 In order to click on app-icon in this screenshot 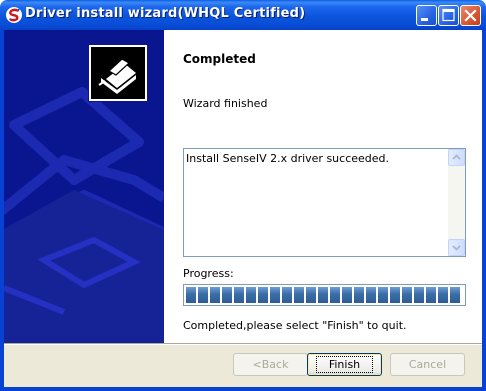, I will do `click(14, 15)`.